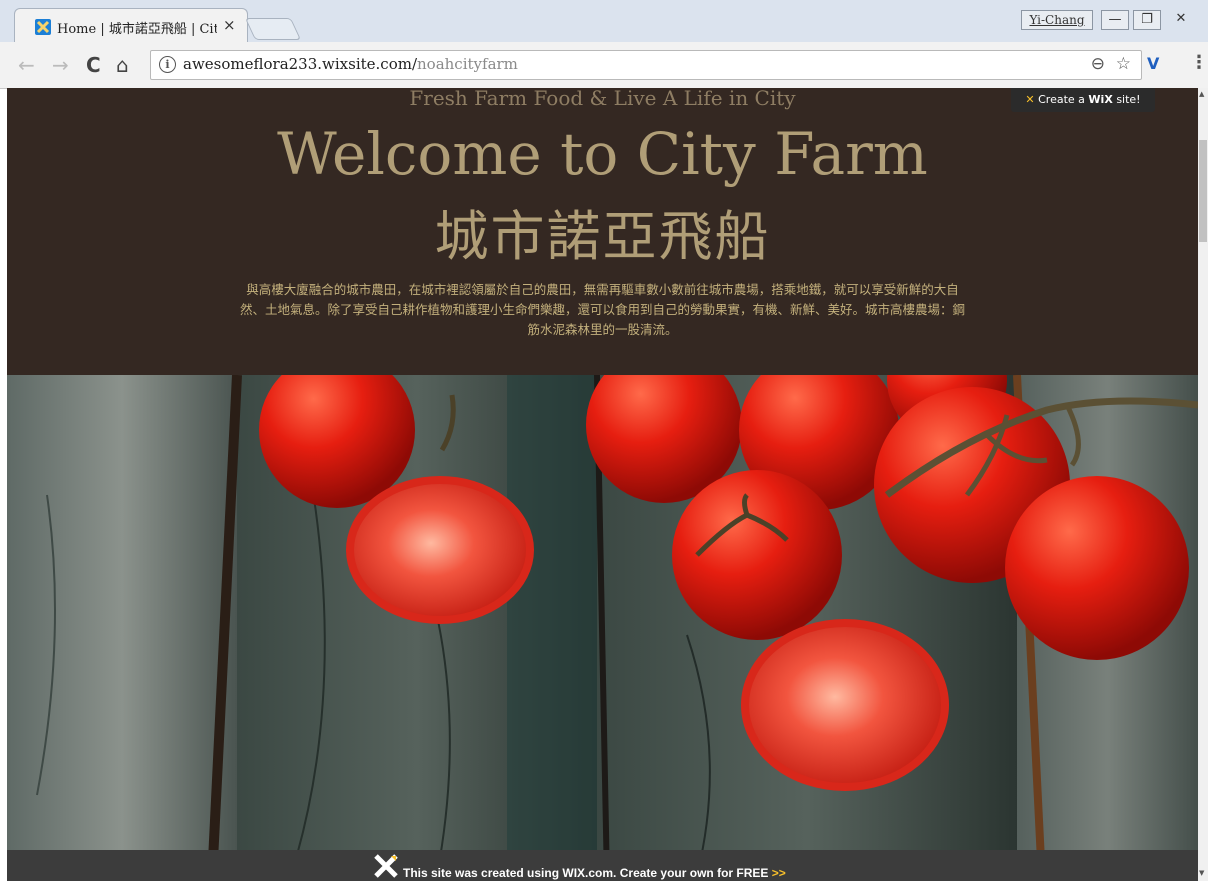  Describe the element at coordinates (1098, 64) in the screenshot. I see `zoom-icon: ⊖` at that location.